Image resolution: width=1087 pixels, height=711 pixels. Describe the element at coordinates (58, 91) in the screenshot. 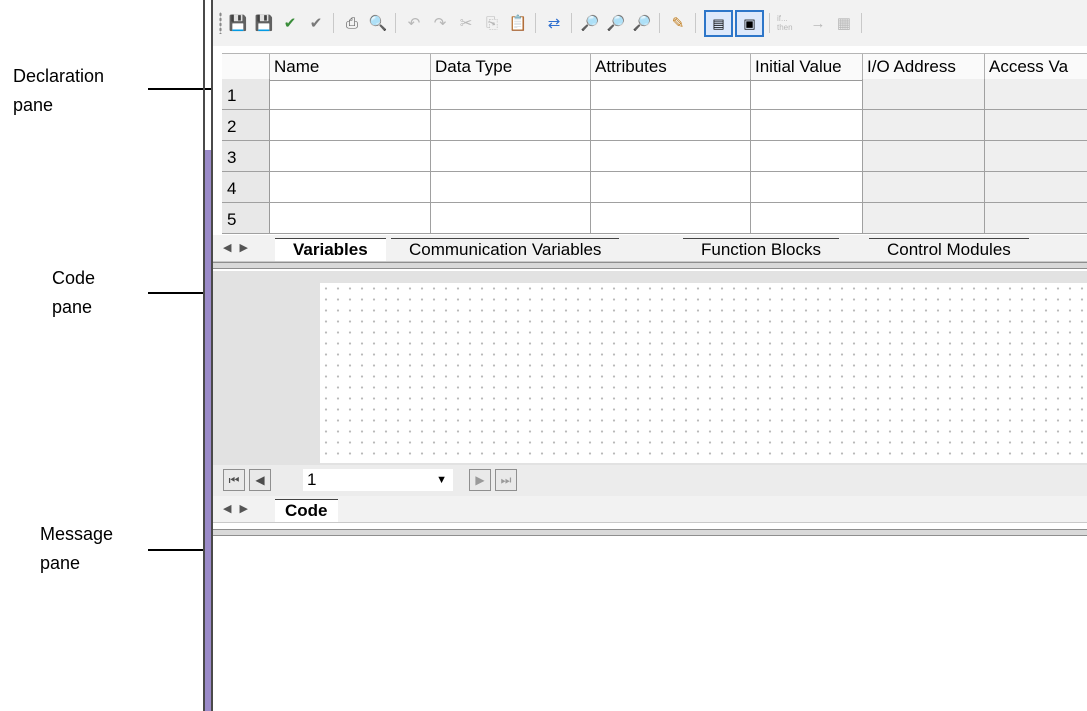

I see `callout-declaration-pane: Declaration pane` at that location.